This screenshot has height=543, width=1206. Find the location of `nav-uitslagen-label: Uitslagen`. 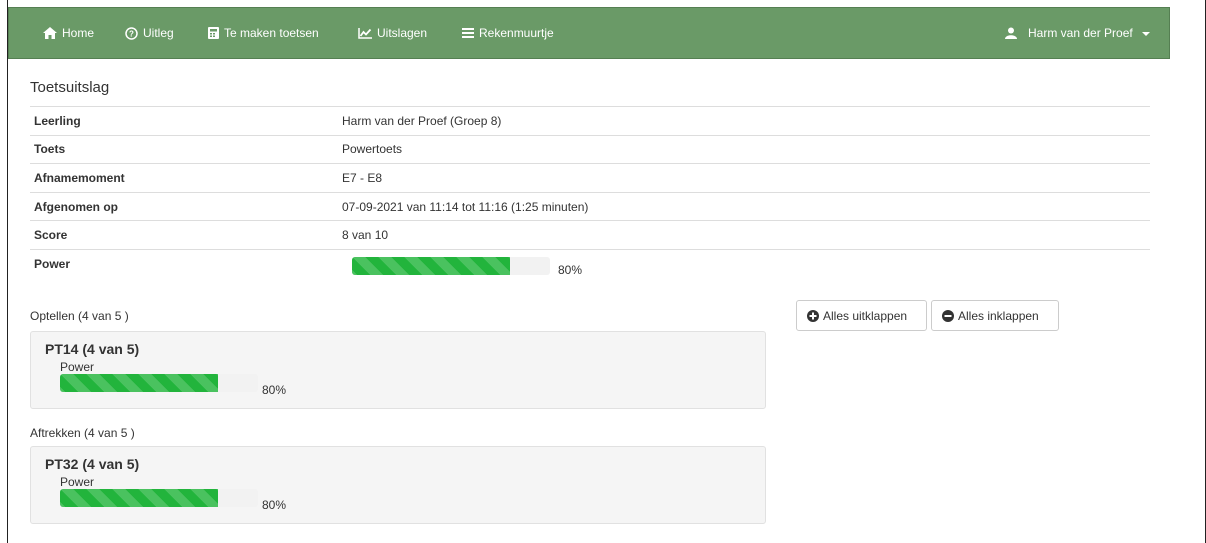

nav-uitslagen-label: Uitslagen is located at coordinates (402, 33).